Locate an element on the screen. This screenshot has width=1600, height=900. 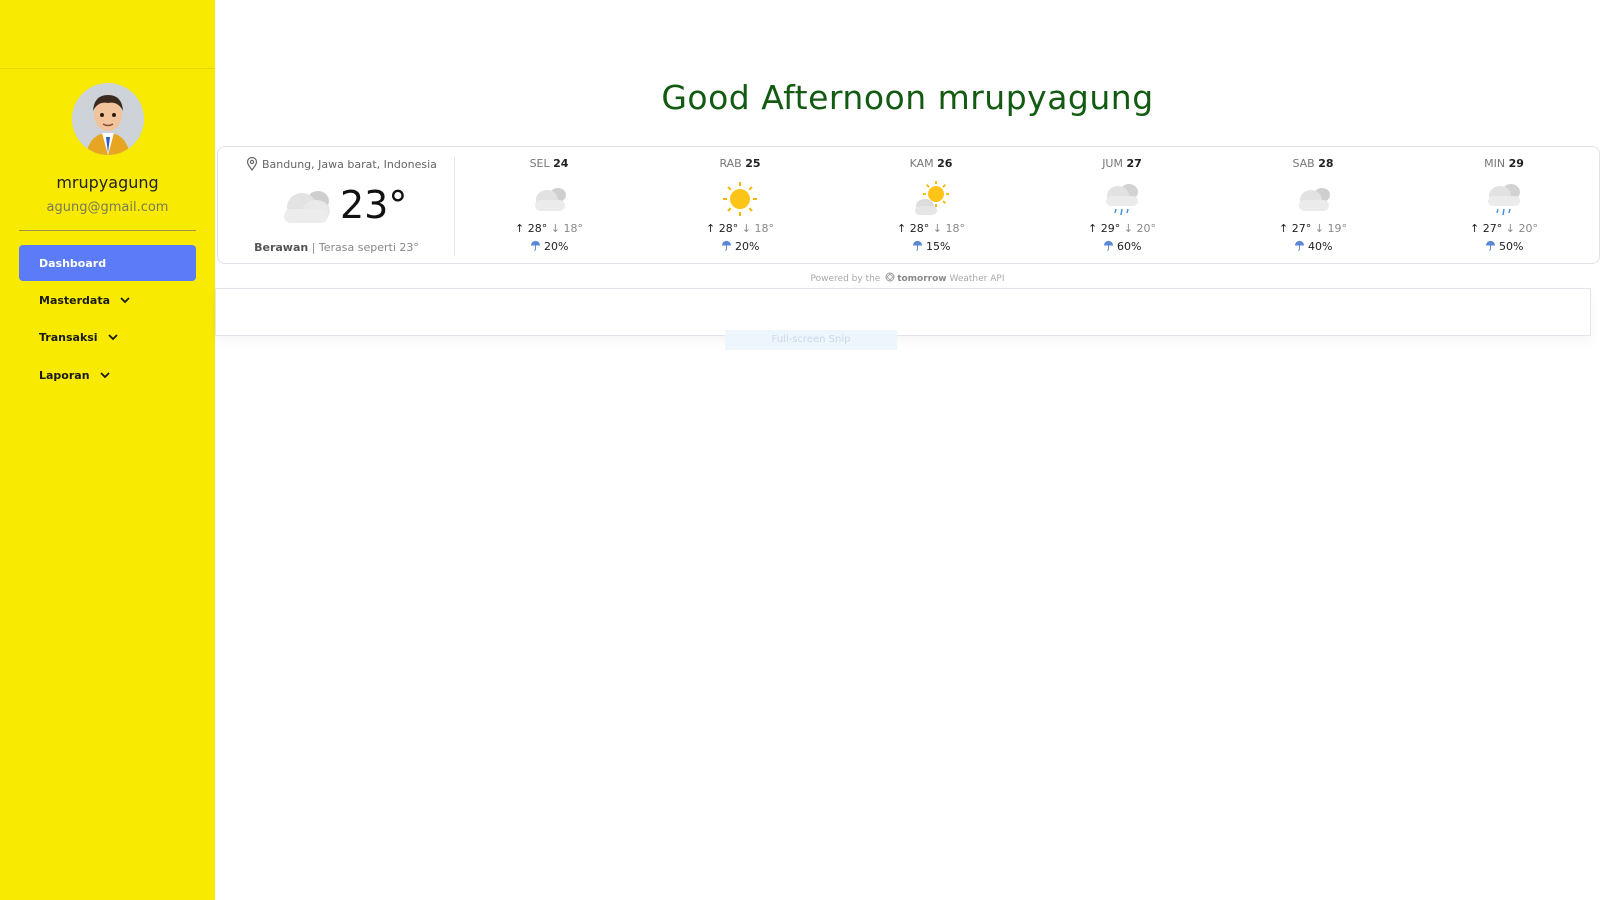
avatar is located at coordinates (108, 119).